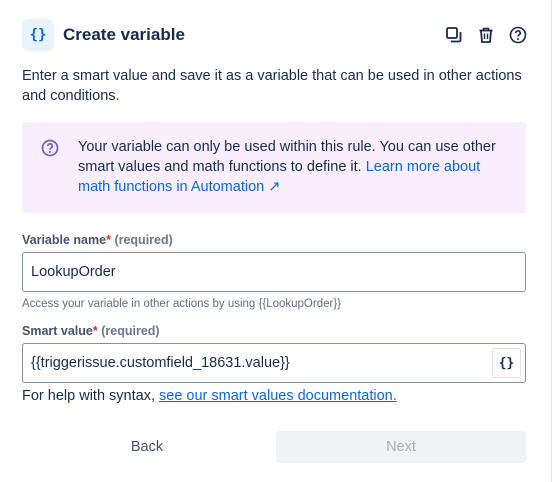  I want to click on smart-values-docs-link: see our smart values documentation., so click(278, 396).